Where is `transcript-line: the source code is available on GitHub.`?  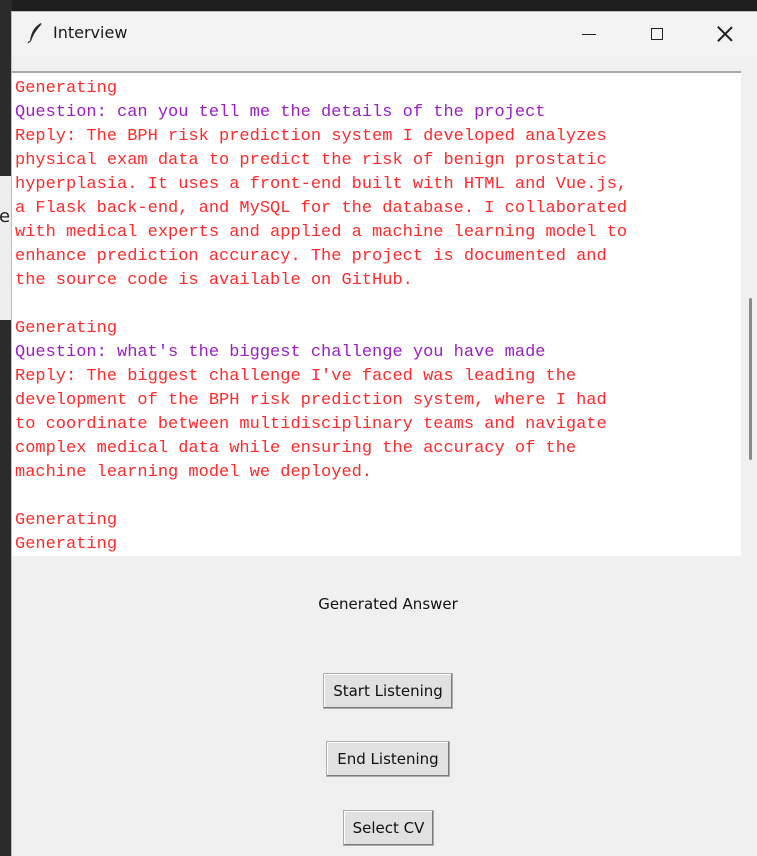 transcript-line: the source code is available on GitHub. is located at coordinates (214, 280).